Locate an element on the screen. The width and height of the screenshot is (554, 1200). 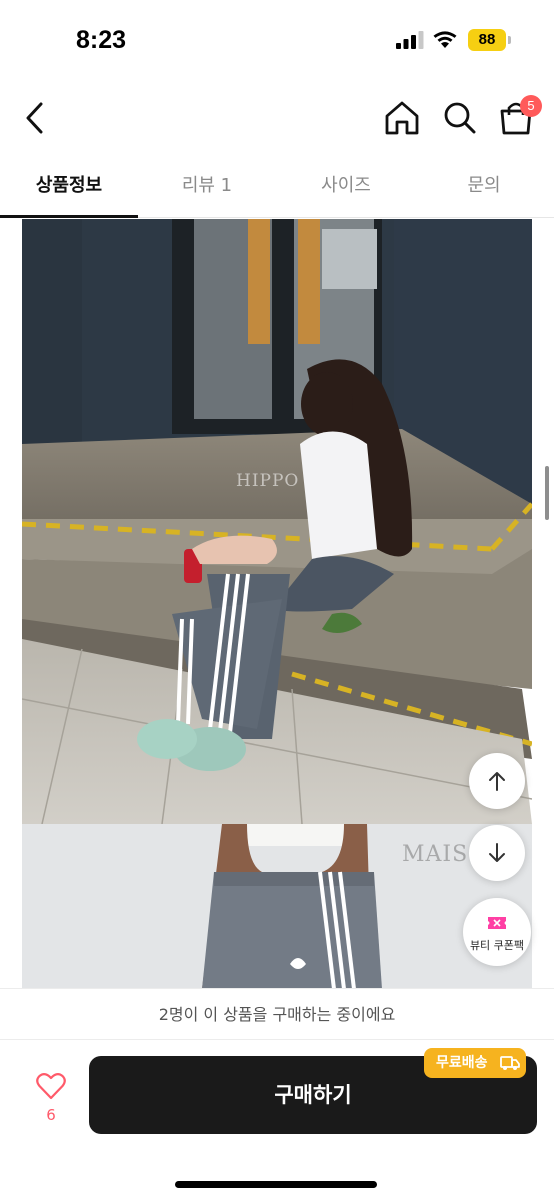
arrow-down-icon is located at coordinates (497, 852).